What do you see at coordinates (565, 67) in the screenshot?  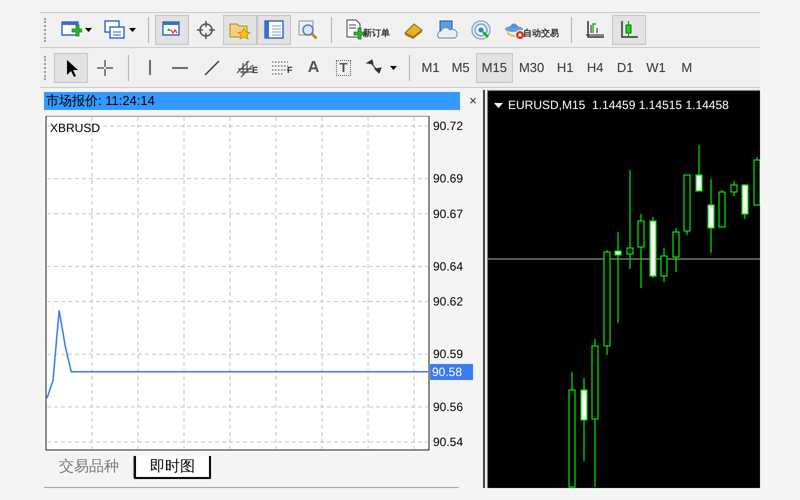 I see `timeframe-button: H1` at bounding box center [565, 67].